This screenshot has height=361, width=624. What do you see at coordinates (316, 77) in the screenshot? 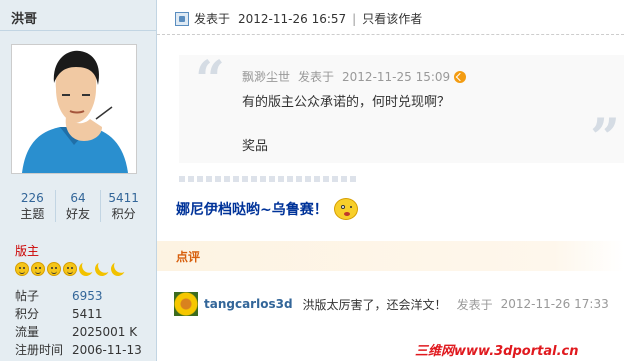
I see `quote-posted-label: 发表于` at bounding box center [316, 77].